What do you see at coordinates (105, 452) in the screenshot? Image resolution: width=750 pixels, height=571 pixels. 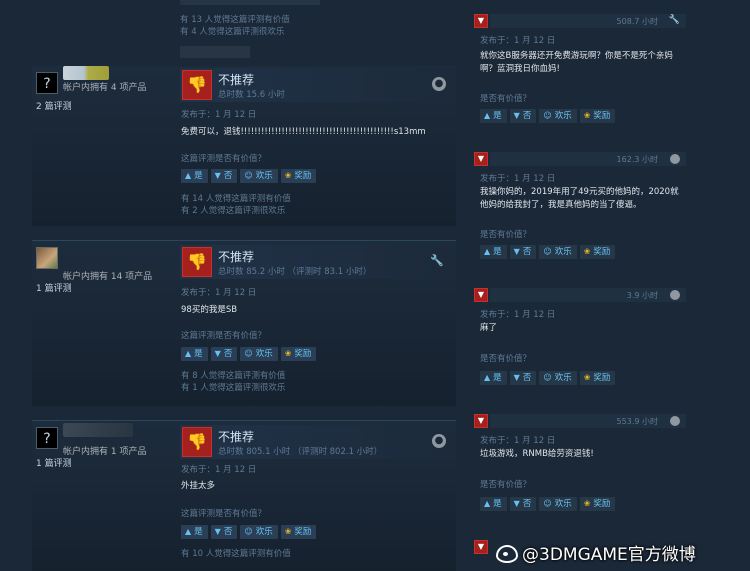 I see `products-owned: 帐户内拥有 1 项产品` at bounding box center [105, 452].